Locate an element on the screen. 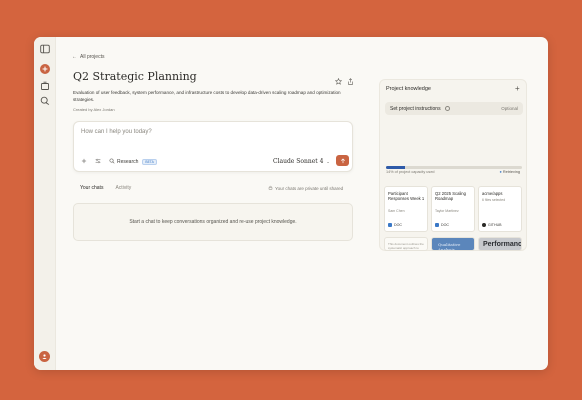 This screenshot has width=582, height=400. arrow-left-icon: ← is located at coordinates (74, 57).